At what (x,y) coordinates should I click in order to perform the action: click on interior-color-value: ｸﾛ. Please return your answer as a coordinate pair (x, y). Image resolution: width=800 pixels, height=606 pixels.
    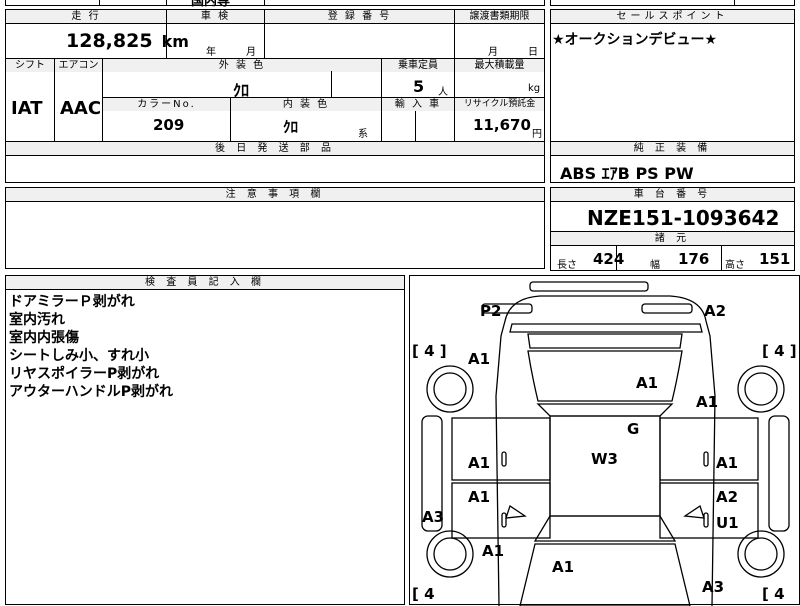
    Looking at the image, I should click on (291, 127).